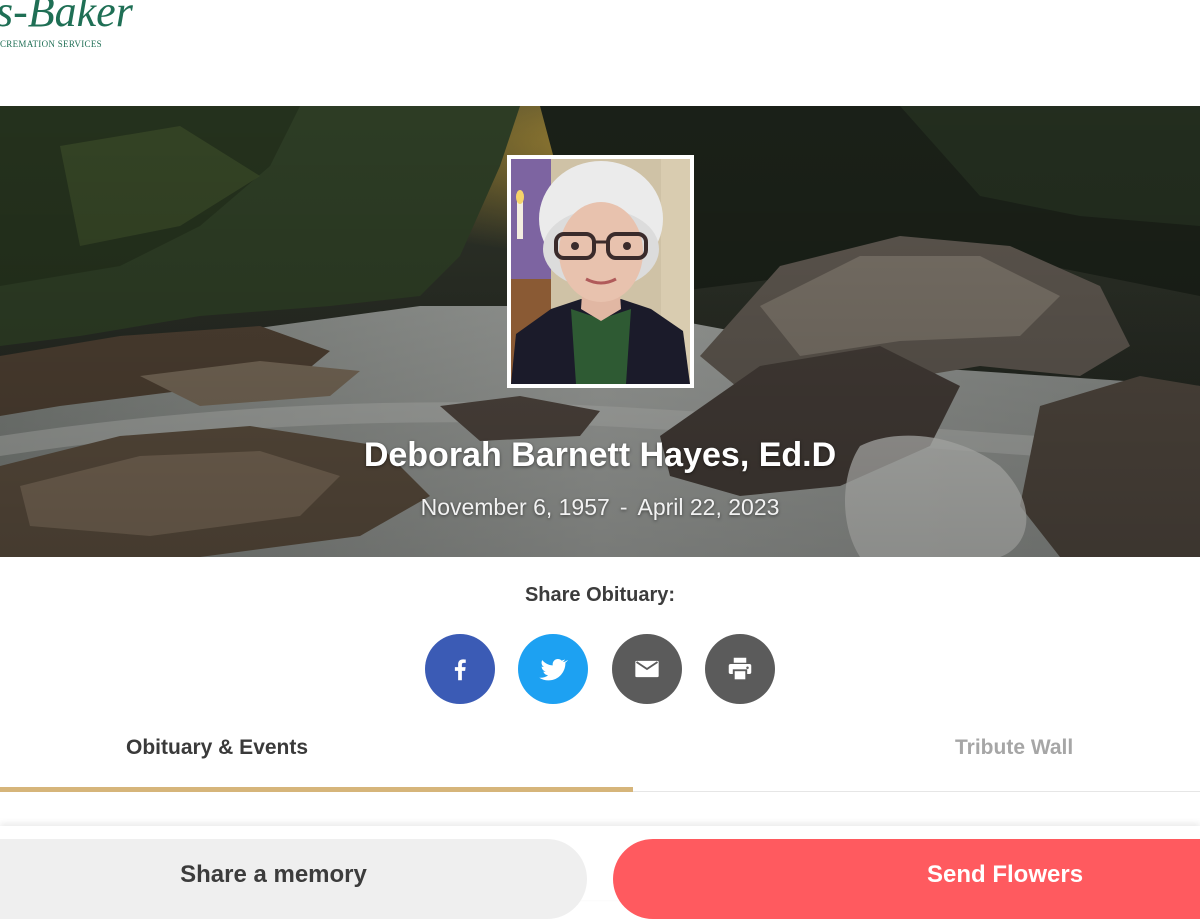 Image resolution: width=1200 pixels, height=919 pixels. I want to click on email-share-button, so click(647, 669).